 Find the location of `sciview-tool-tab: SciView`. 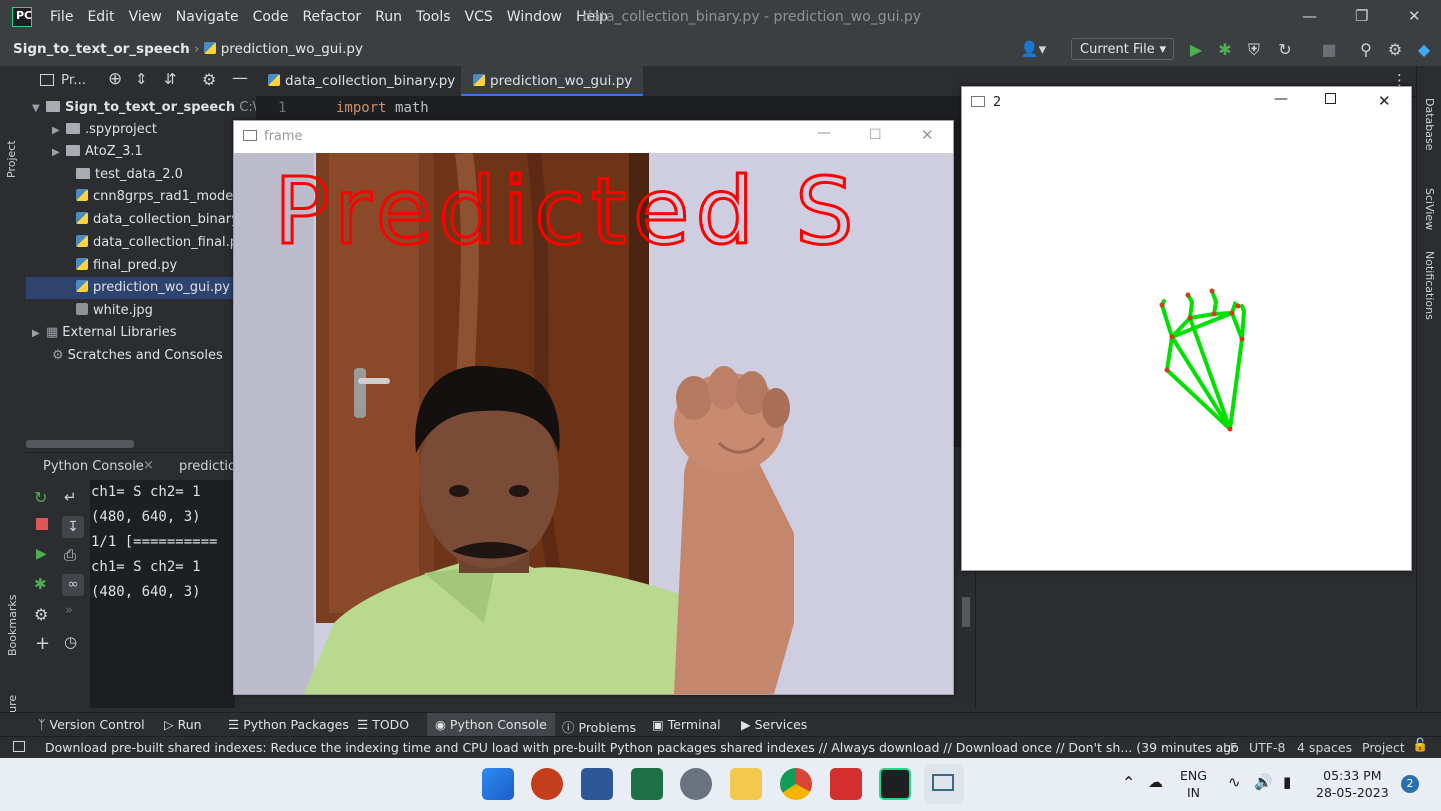

sciview-tool-tab: SciView is located at coordinates (1429, 209).